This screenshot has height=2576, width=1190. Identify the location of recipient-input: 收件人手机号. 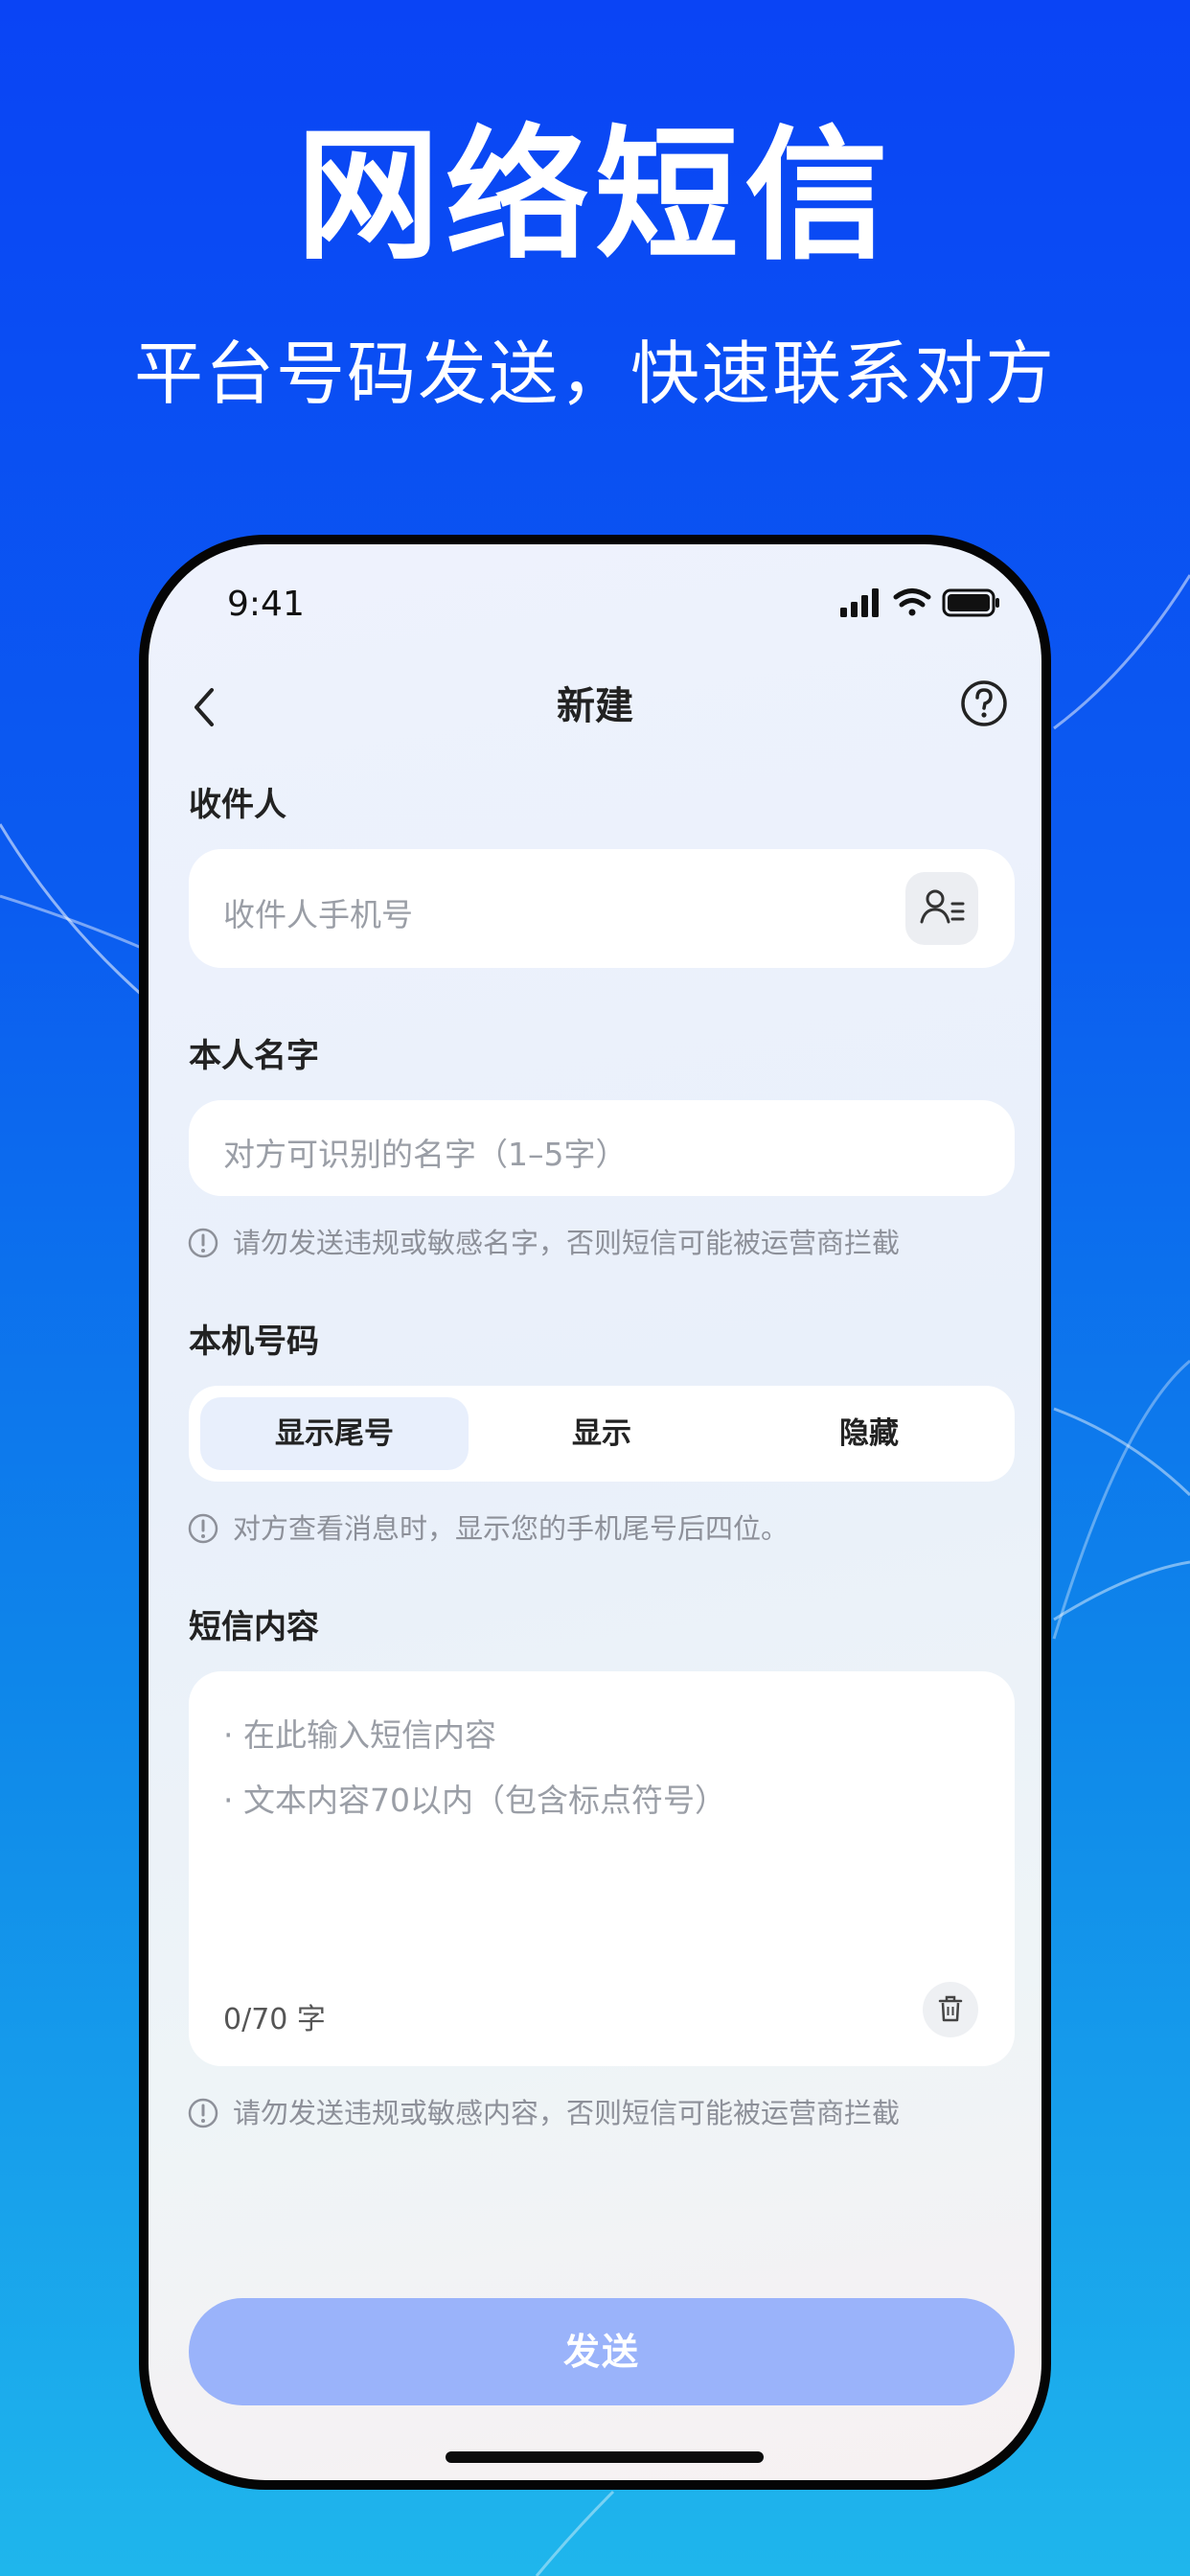
(602, 908).